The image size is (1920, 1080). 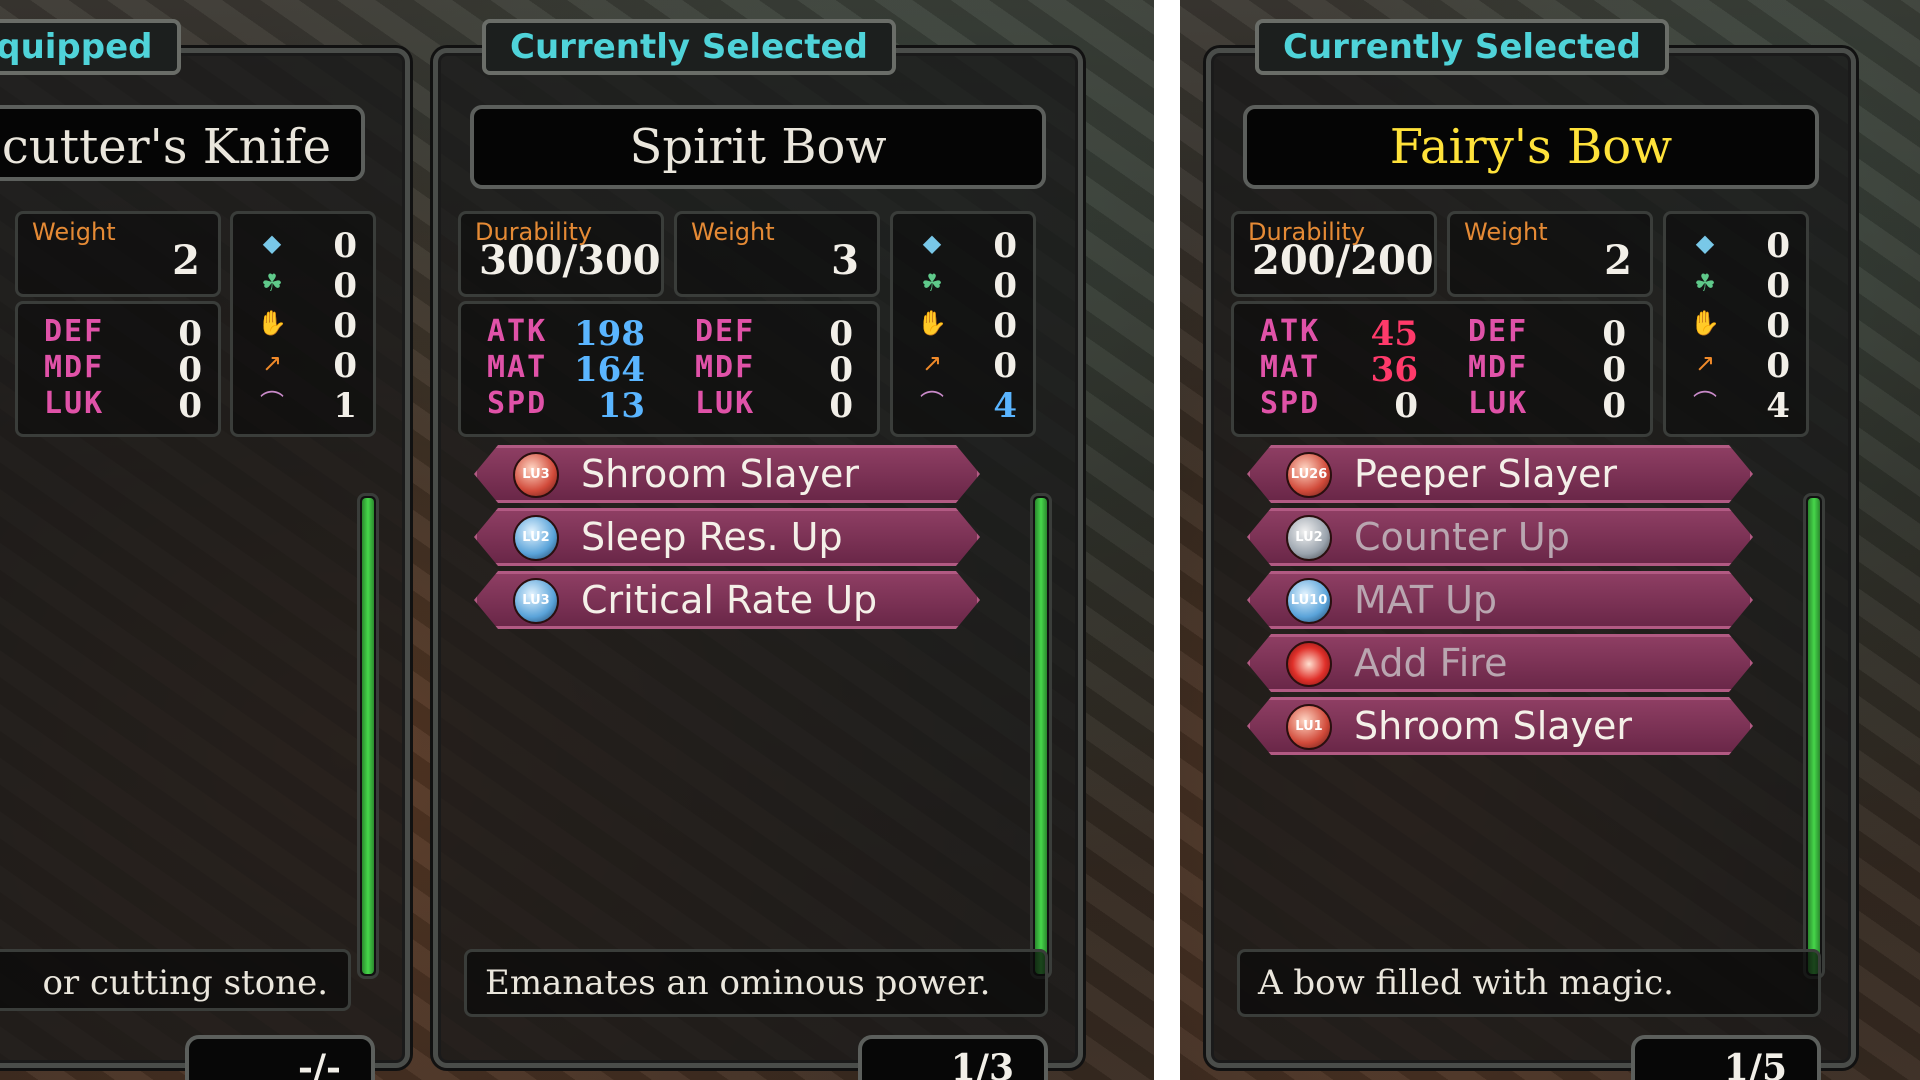 What do you see at coordinates (566, 406) in the screenshot?
I see `stat-row-spd: SPD 13` at bounding box center [566, 406].